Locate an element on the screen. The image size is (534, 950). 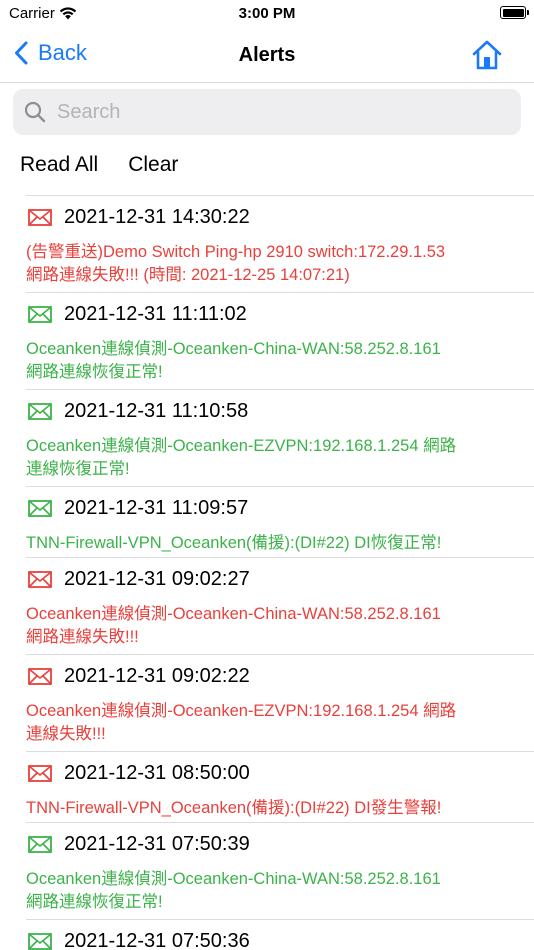
status-time: 3:00 PM is located at coordinates (267, 13).